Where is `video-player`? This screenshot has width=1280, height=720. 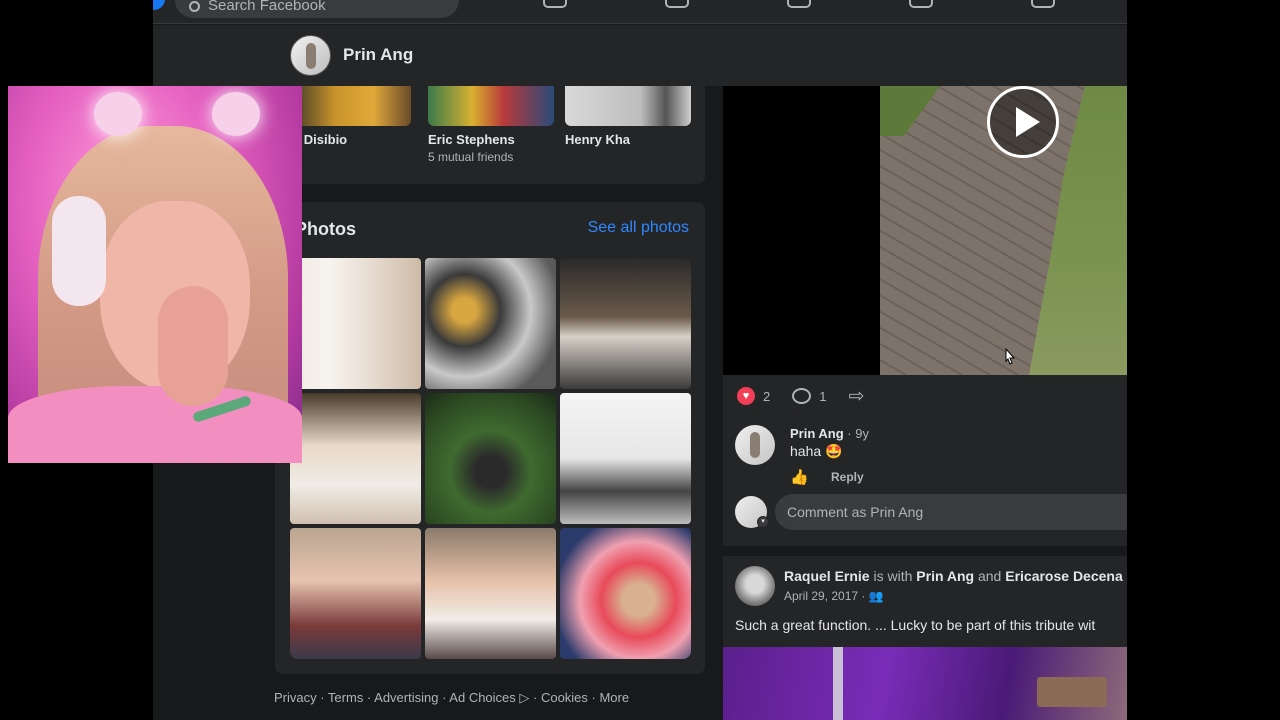 video-player is located at coordinates (925, 230).